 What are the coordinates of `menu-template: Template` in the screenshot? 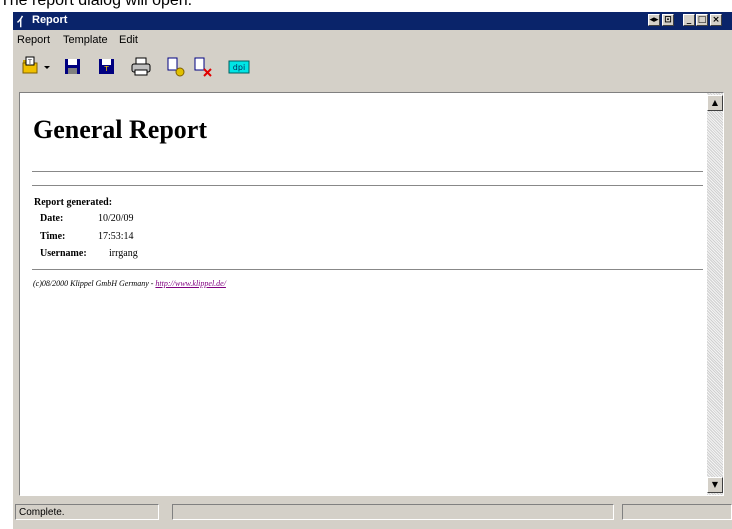 It's located at (85, 40).